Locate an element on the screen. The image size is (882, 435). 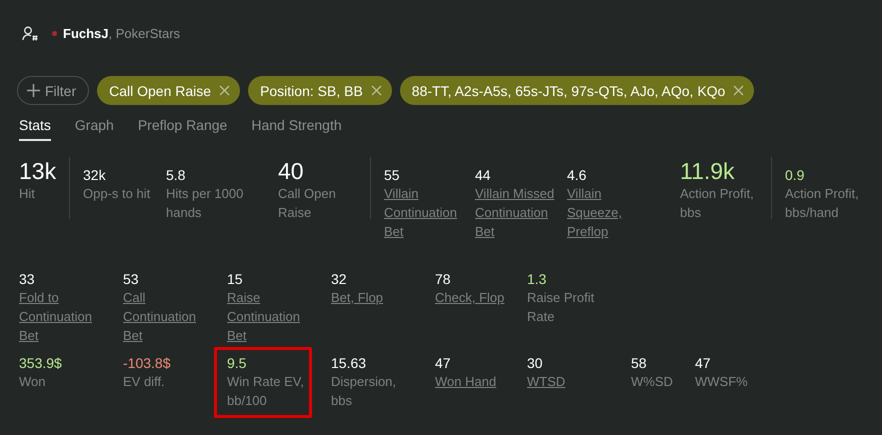
stat-link: Call Continuation Bet is located at coordinates (166, 316).